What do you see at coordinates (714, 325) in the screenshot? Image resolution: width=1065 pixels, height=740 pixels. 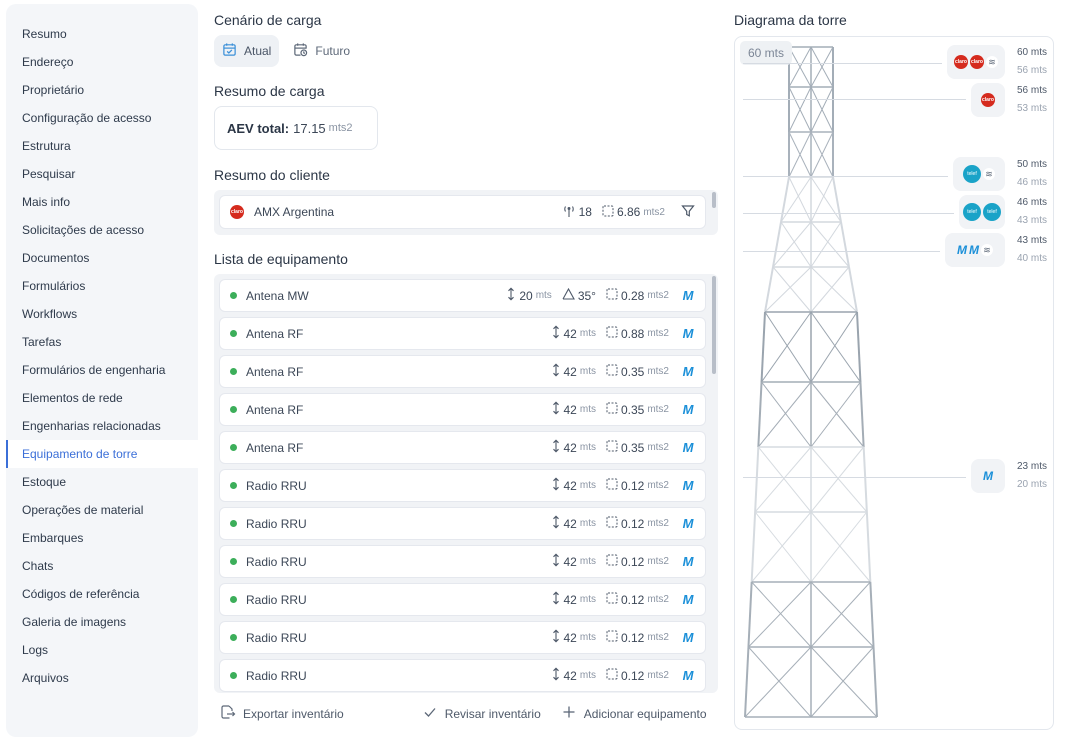 I see `equipment-scrollbar` at bounding box center [714, 325].